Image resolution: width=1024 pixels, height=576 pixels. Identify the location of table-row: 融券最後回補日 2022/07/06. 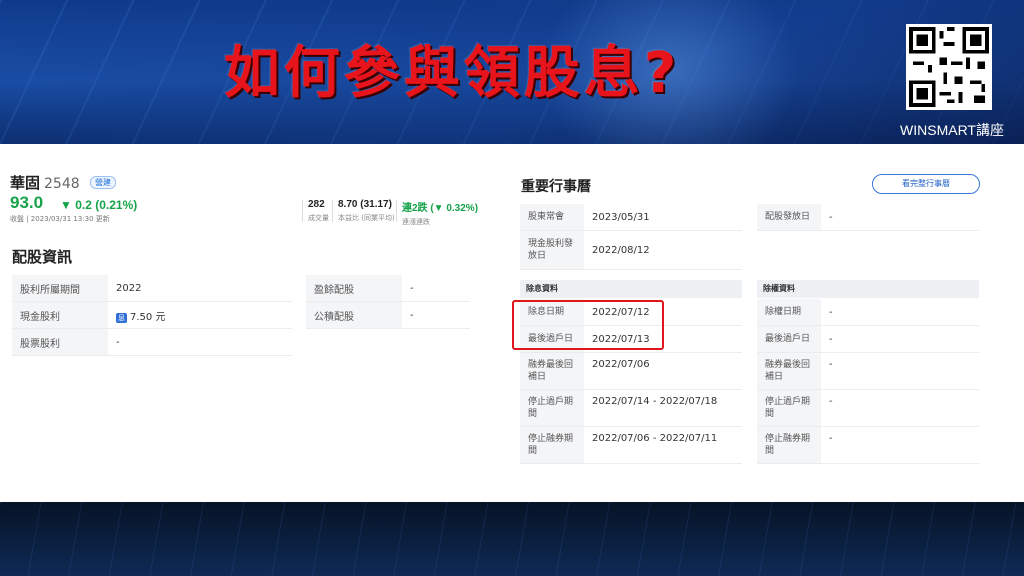
(631, 371).